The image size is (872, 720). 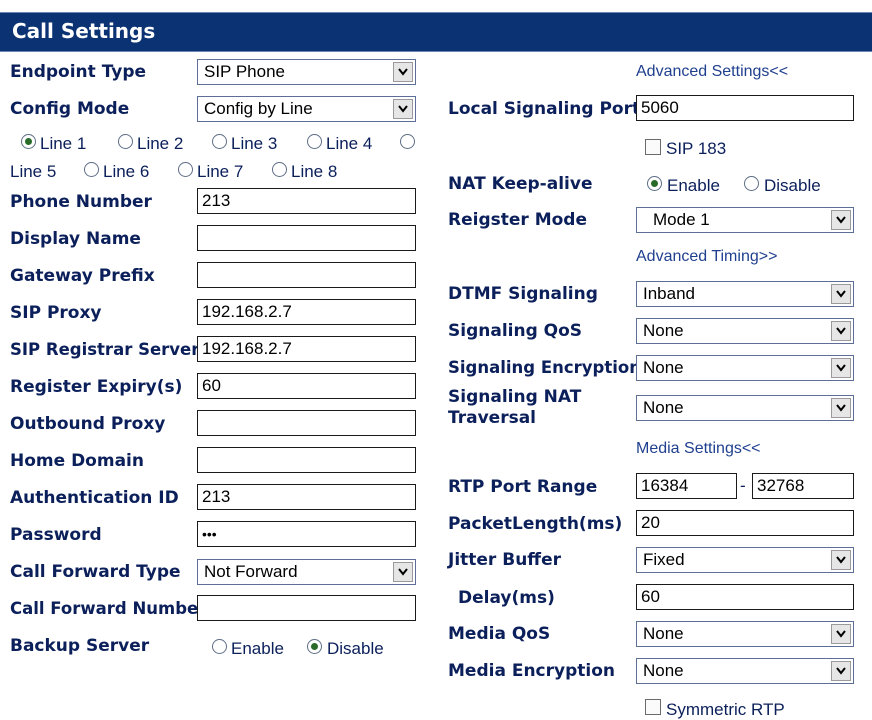 What do you see at coordinates (306, 608) in the screenshot?
I see `call-forward-number-input` at bounding box center [306, 608].